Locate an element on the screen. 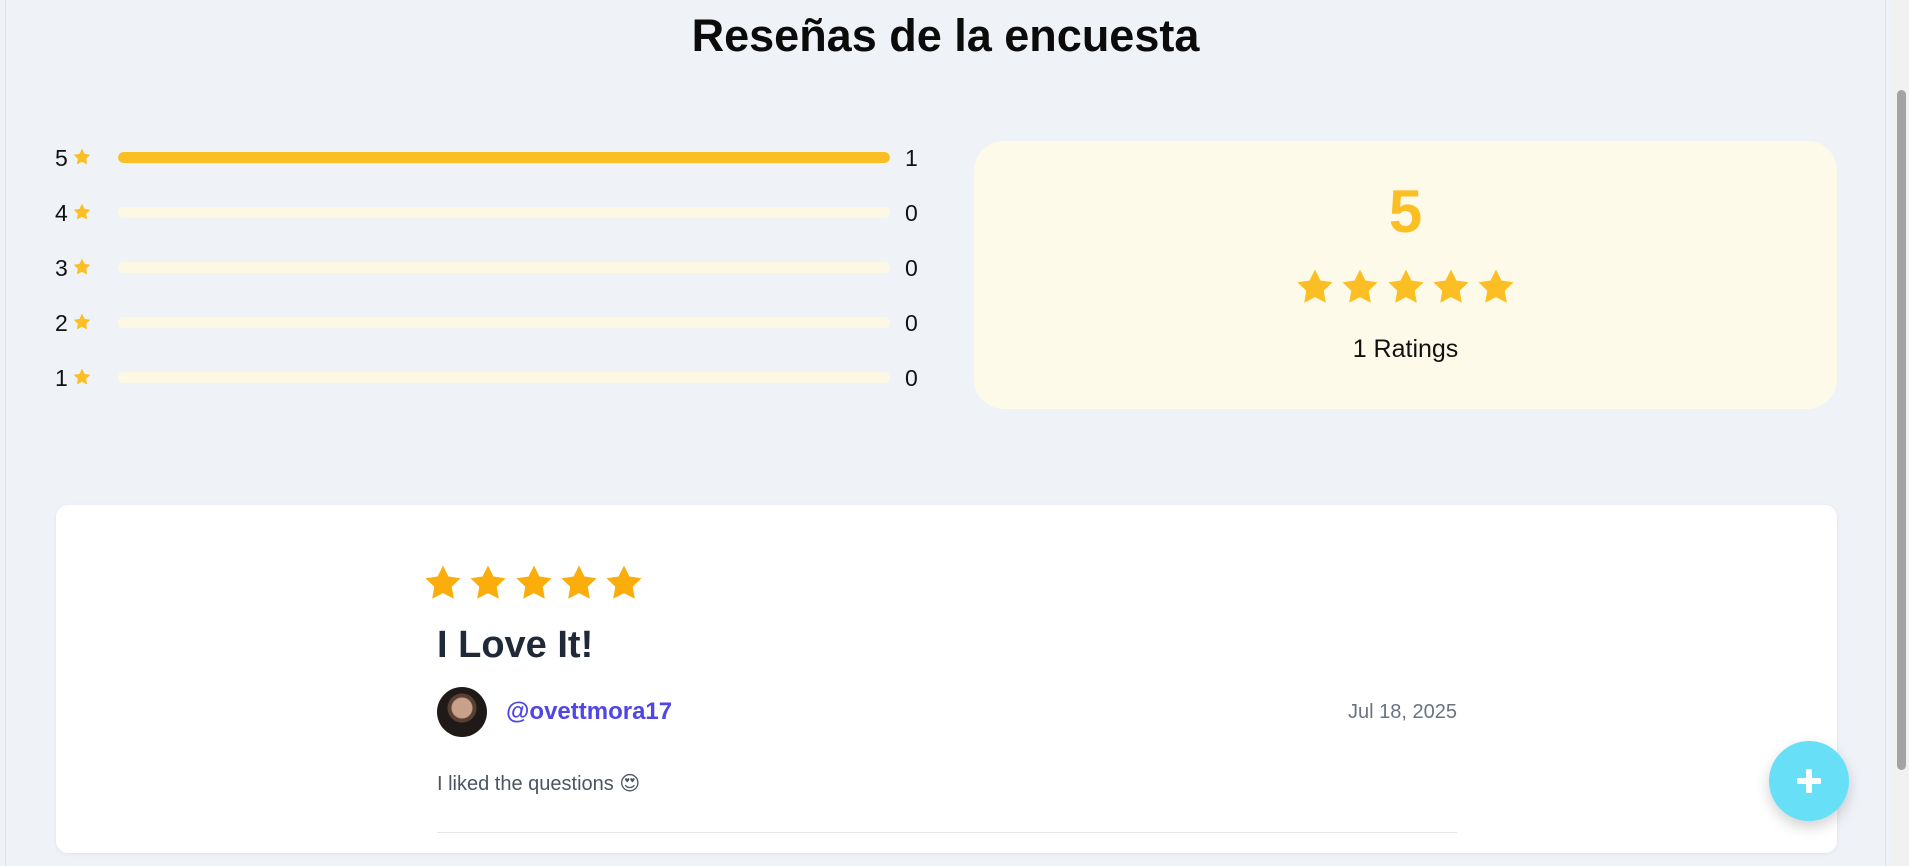 This screenshot has height=866, width=1909. plus-icon is located at coordinates (1809, 781).